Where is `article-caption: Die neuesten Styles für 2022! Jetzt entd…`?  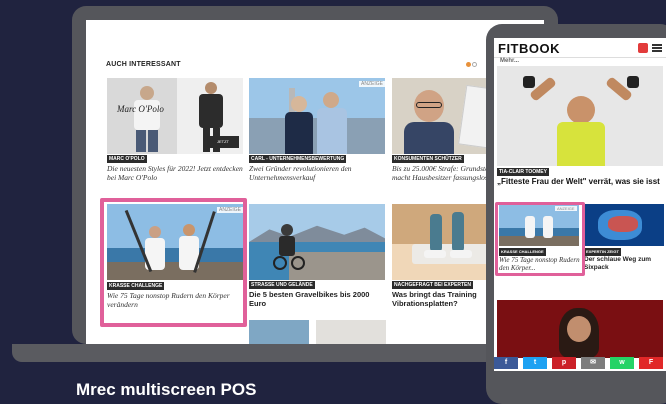 article-caption: Die neuesten Styles für 2022! Jetzt entd… is located at coordinates (175, 173).